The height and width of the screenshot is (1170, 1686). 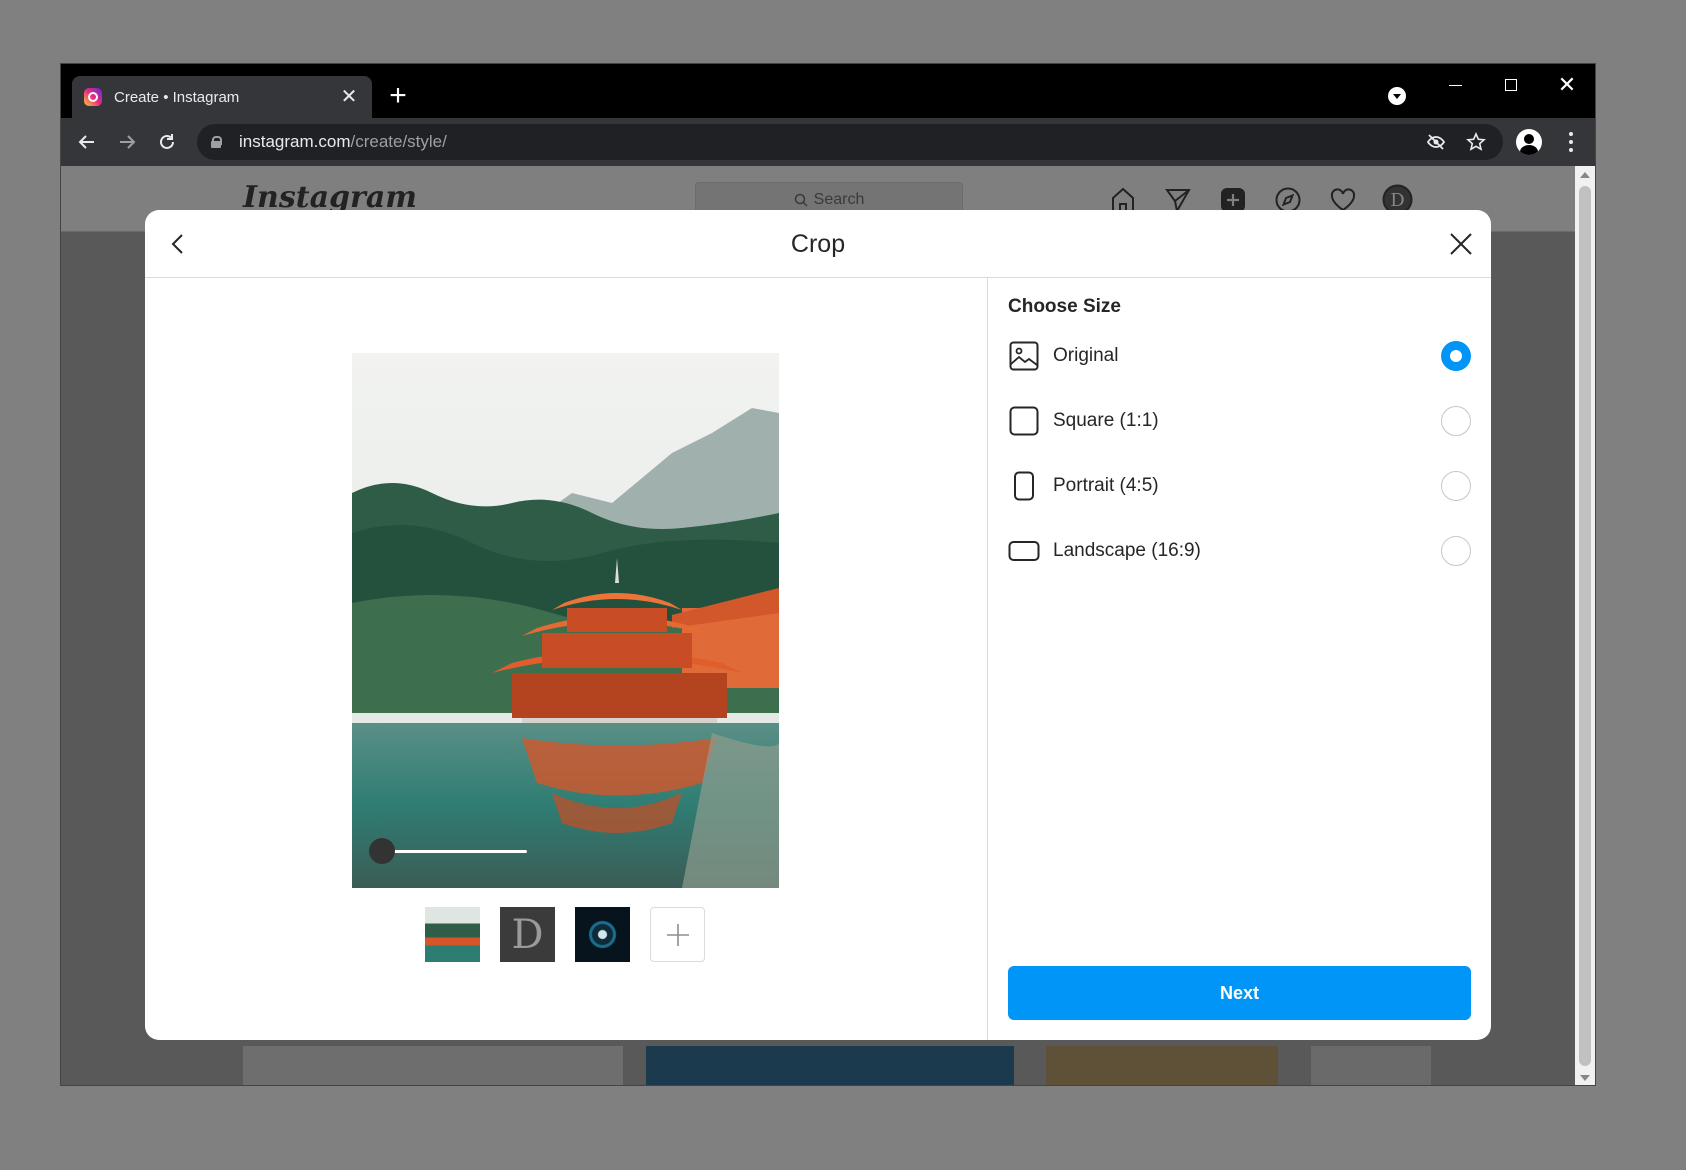 I want to click on minimize-button, so click(x=1455, y=85).